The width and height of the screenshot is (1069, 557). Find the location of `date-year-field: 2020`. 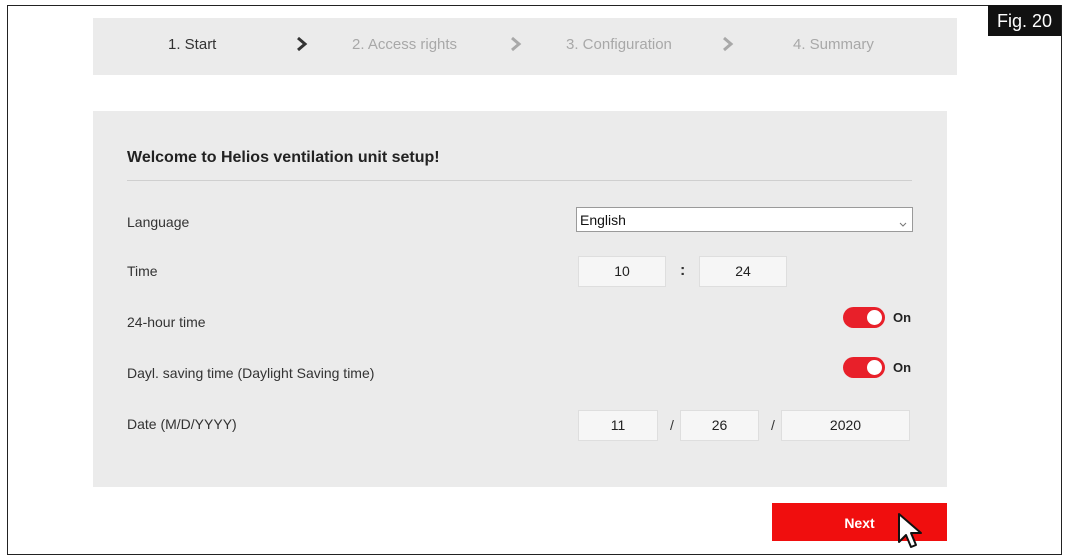

date-year-field: 2020 is located at coordinates (845, 425).